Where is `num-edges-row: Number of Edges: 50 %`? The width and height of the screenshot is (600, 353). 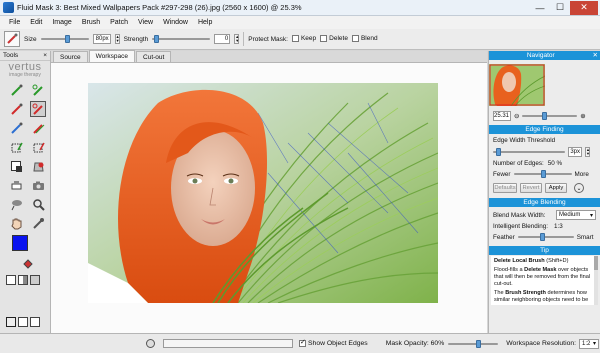
num-edges-row: Number of Edges: 50 % is located at coordinates (544, 163).